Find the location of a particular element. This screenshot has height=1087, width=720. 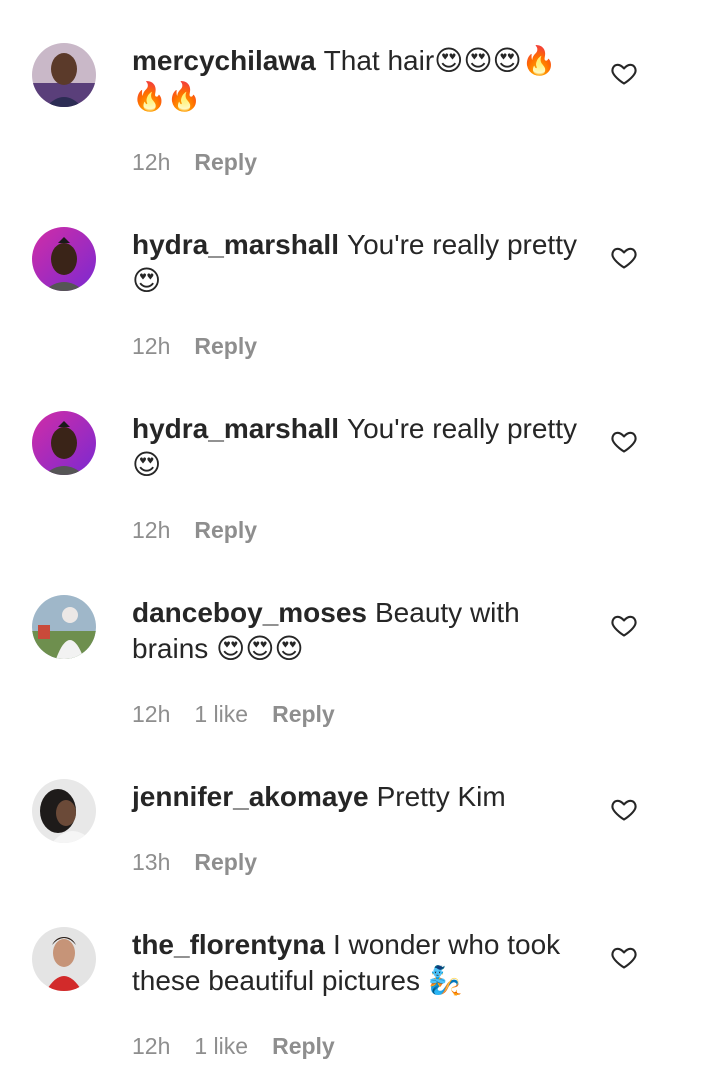

comment-text-line: mercychilawa That hair😍😍😍🔥🔥🔥 is located at coordinates (357, 79).